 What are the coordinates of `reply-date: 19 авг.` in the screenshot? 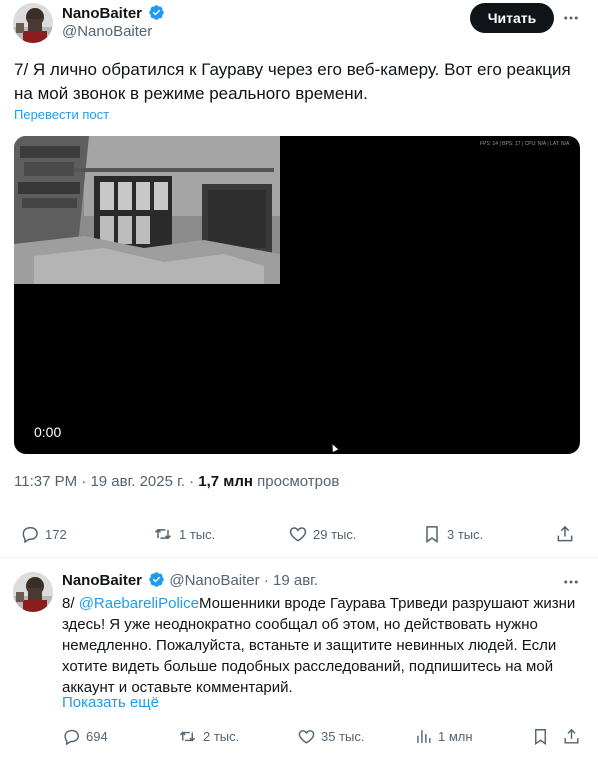 It's located at (295, 580).